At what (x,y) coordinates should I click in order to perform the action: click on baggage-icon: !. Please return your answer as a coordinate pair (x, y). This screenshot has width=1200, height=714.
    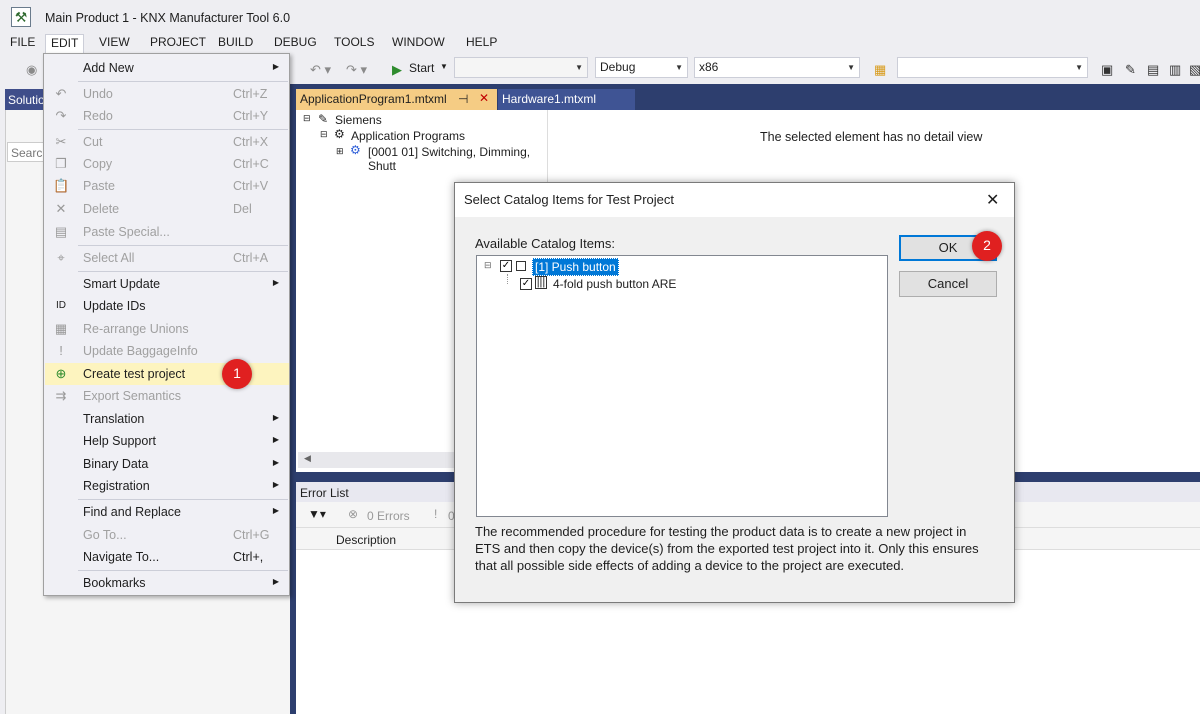
    Looking at the image, I should click on (61, 350).